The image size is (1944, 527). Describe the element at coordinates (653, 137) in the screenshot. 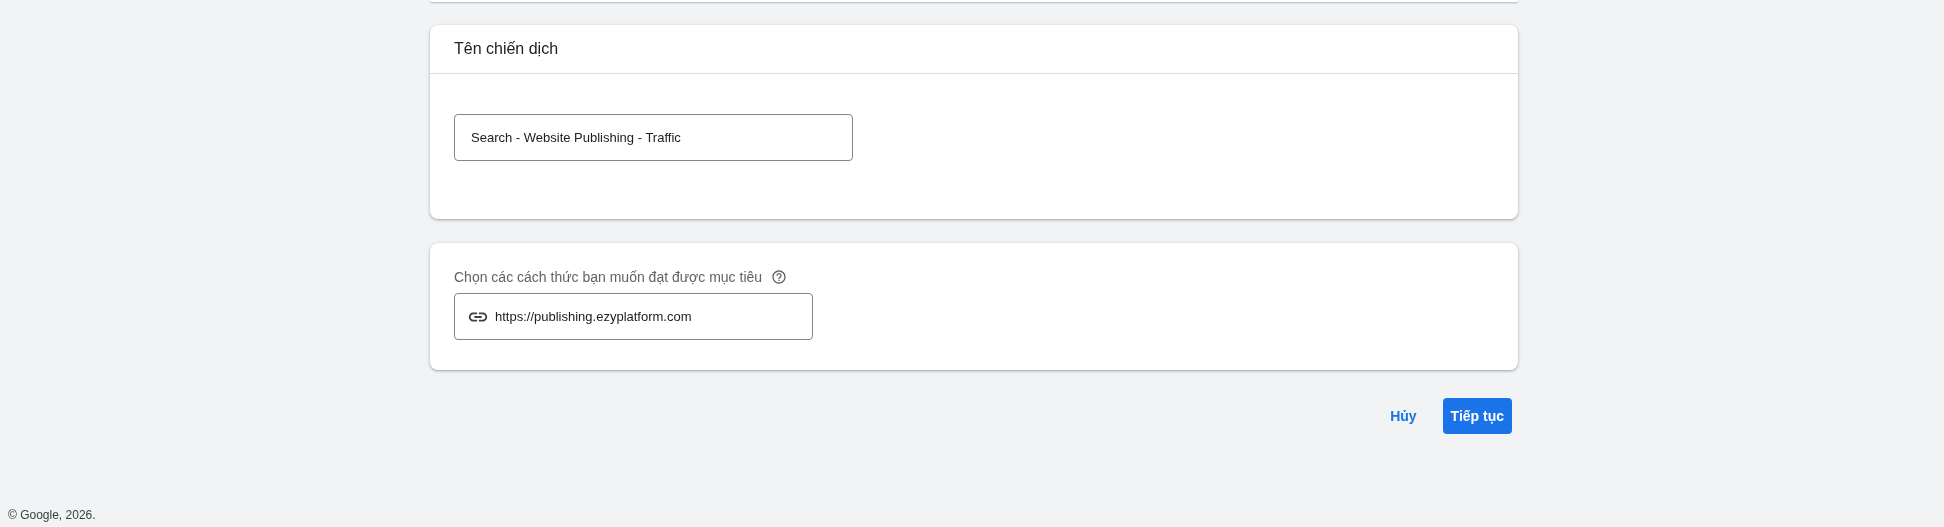

I see `campaign-name-field: Search - Website Publishing - Traffic` at that location.